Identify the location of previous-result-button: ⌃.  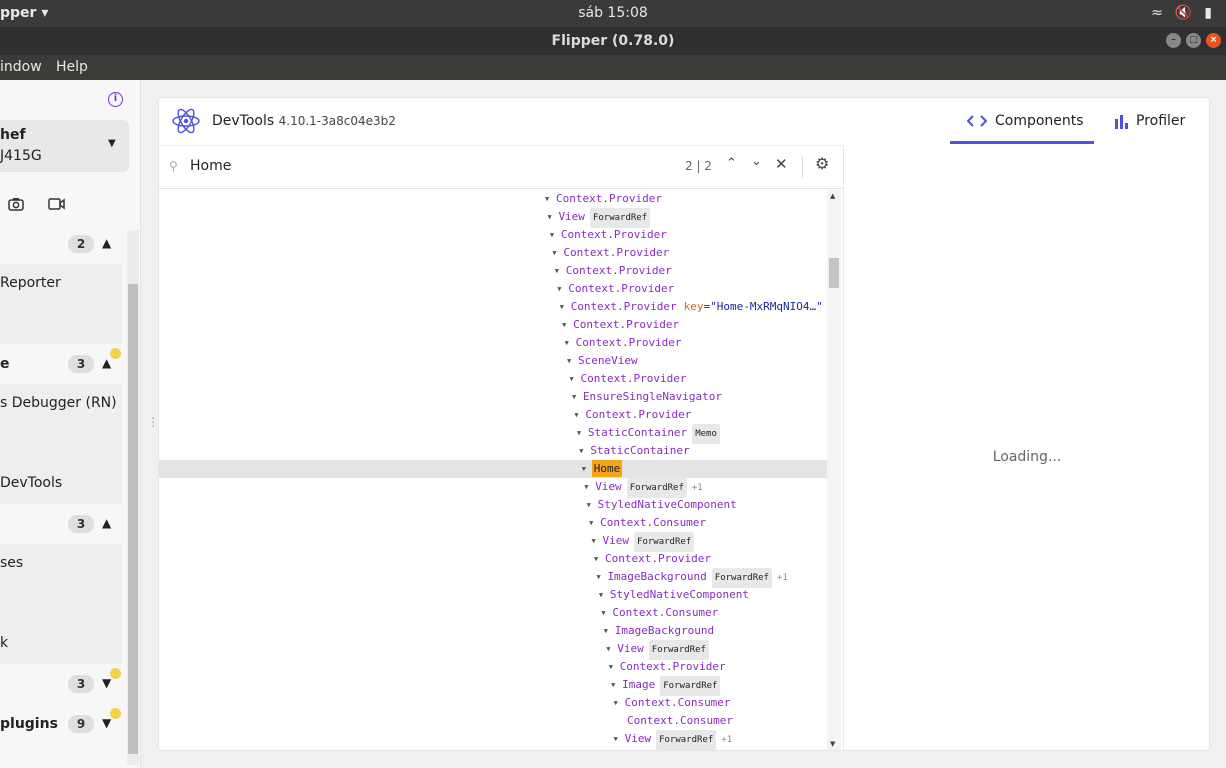
(731, 163).